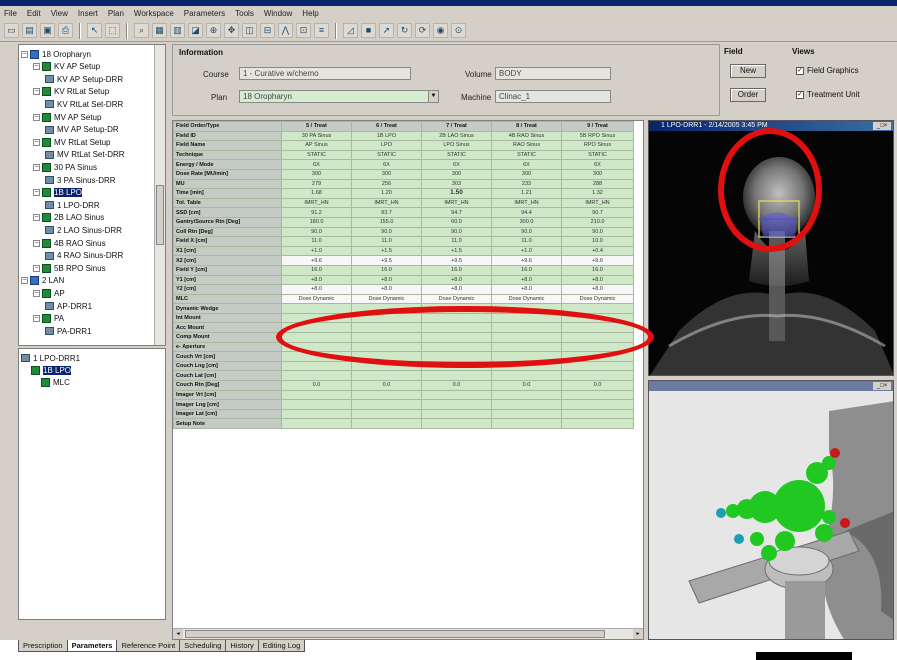  What do you see at coordinates (10, 13) in the screenshot?
I see `menu-item: File` at bounding box center [10, 13].